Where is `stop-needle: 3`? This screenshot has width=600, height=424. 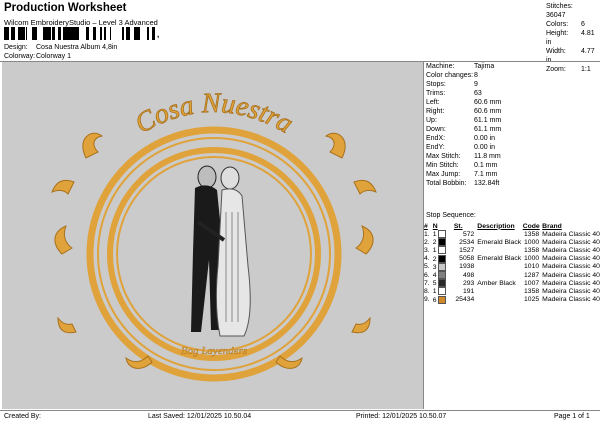 stop-needle: 3 is located at coordinates (443, 266).